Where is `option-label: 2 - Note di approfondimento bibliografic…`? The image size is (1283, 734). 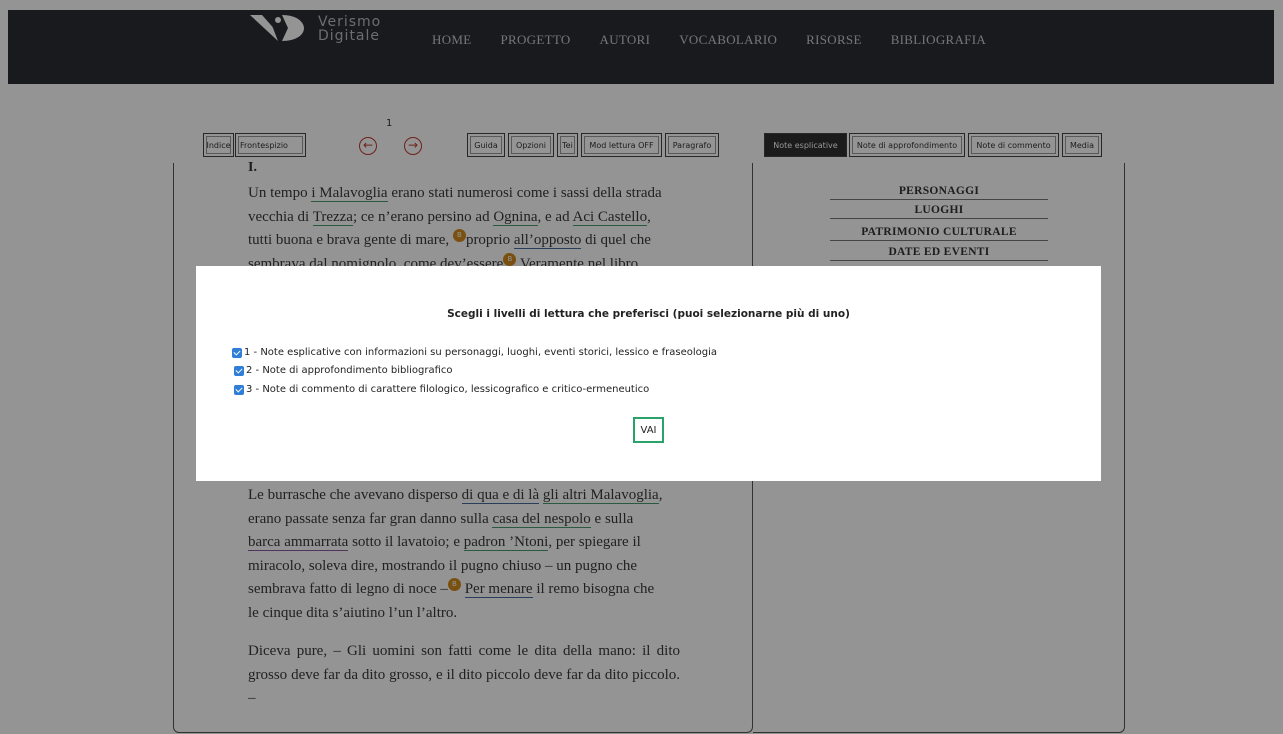 option-label: 2 - Note di approfondimento bibliografic… is located at coordinates (349, 370).